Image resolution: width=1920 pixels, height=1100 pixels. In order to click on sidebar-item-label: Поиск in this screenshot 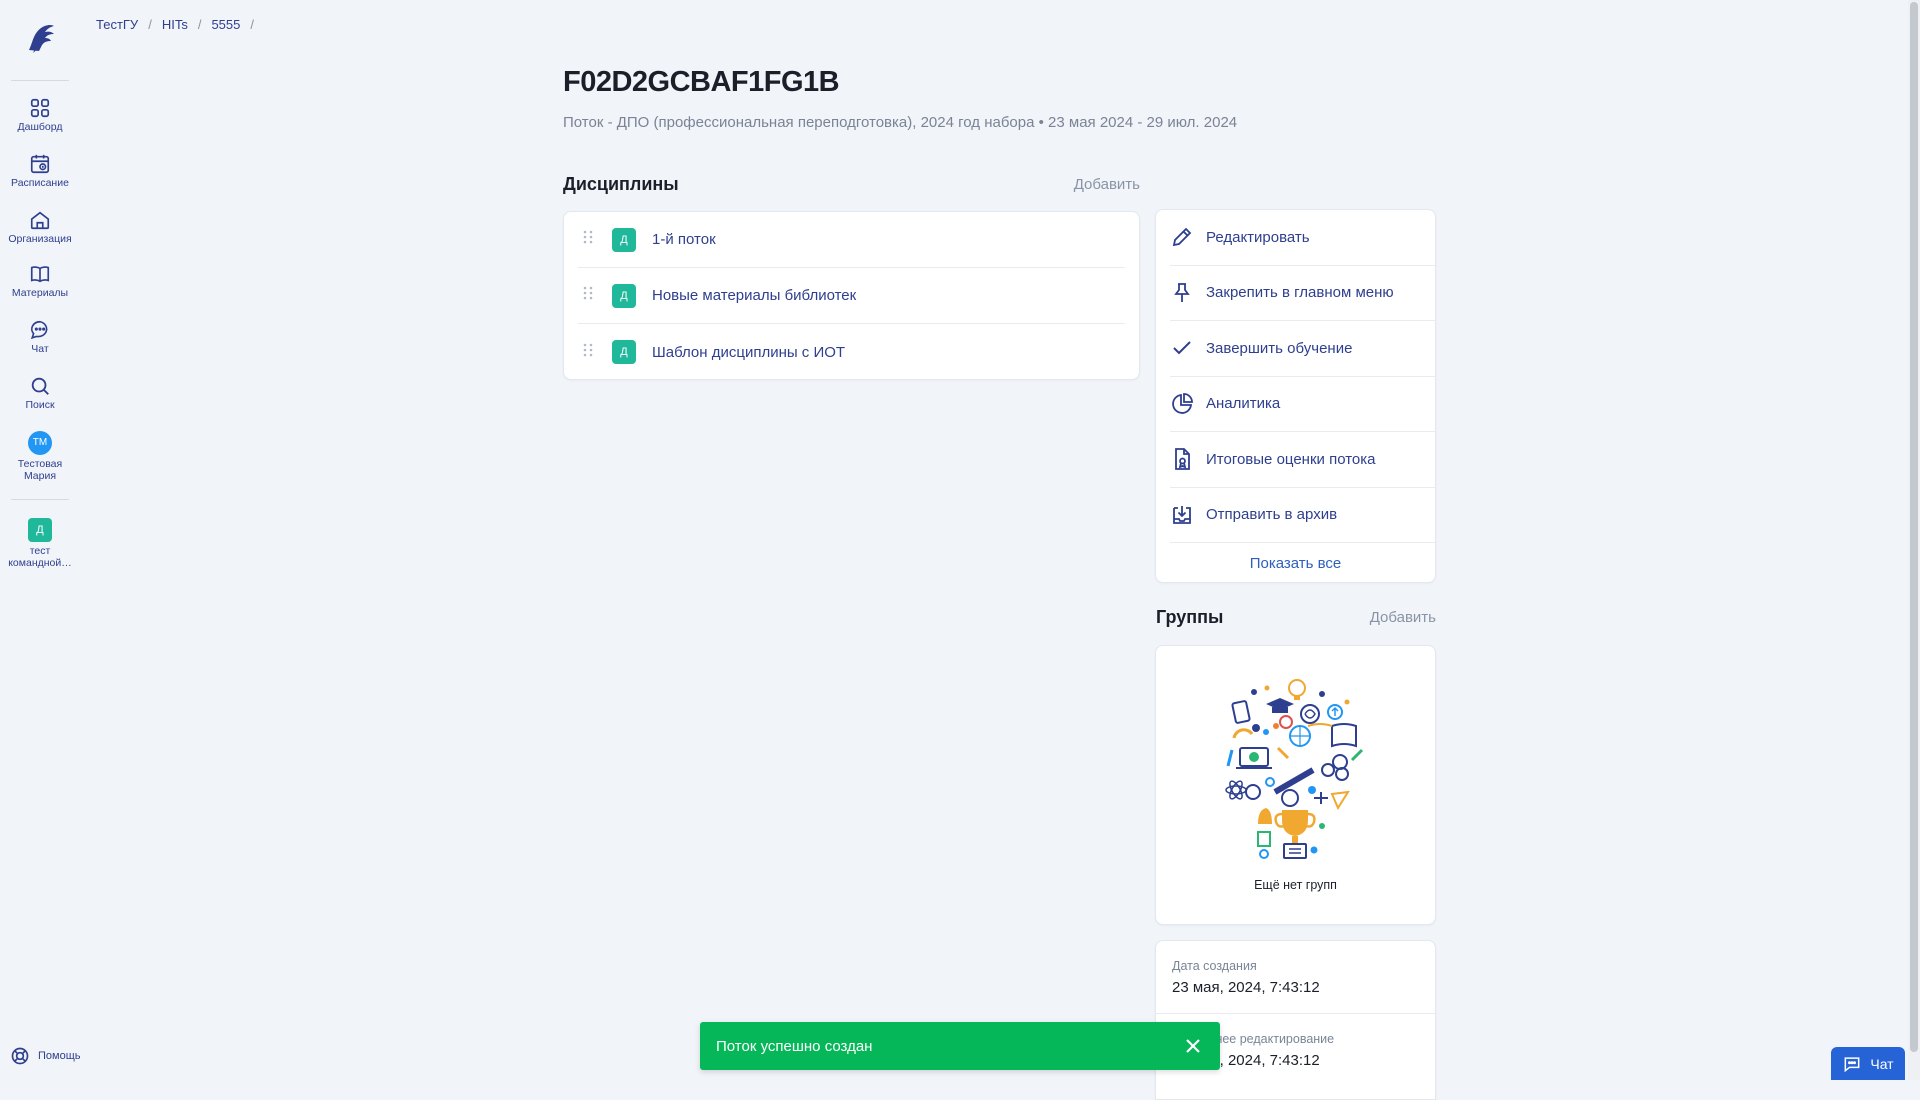, I will do `click(40, 405)`.